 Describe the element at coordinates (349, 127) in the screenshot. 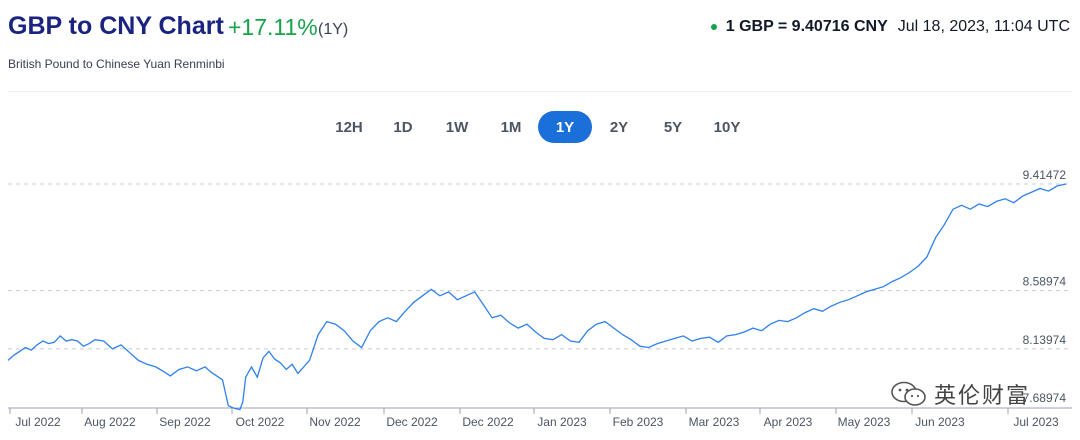

I see `range-button-12h: 12H` at that location.